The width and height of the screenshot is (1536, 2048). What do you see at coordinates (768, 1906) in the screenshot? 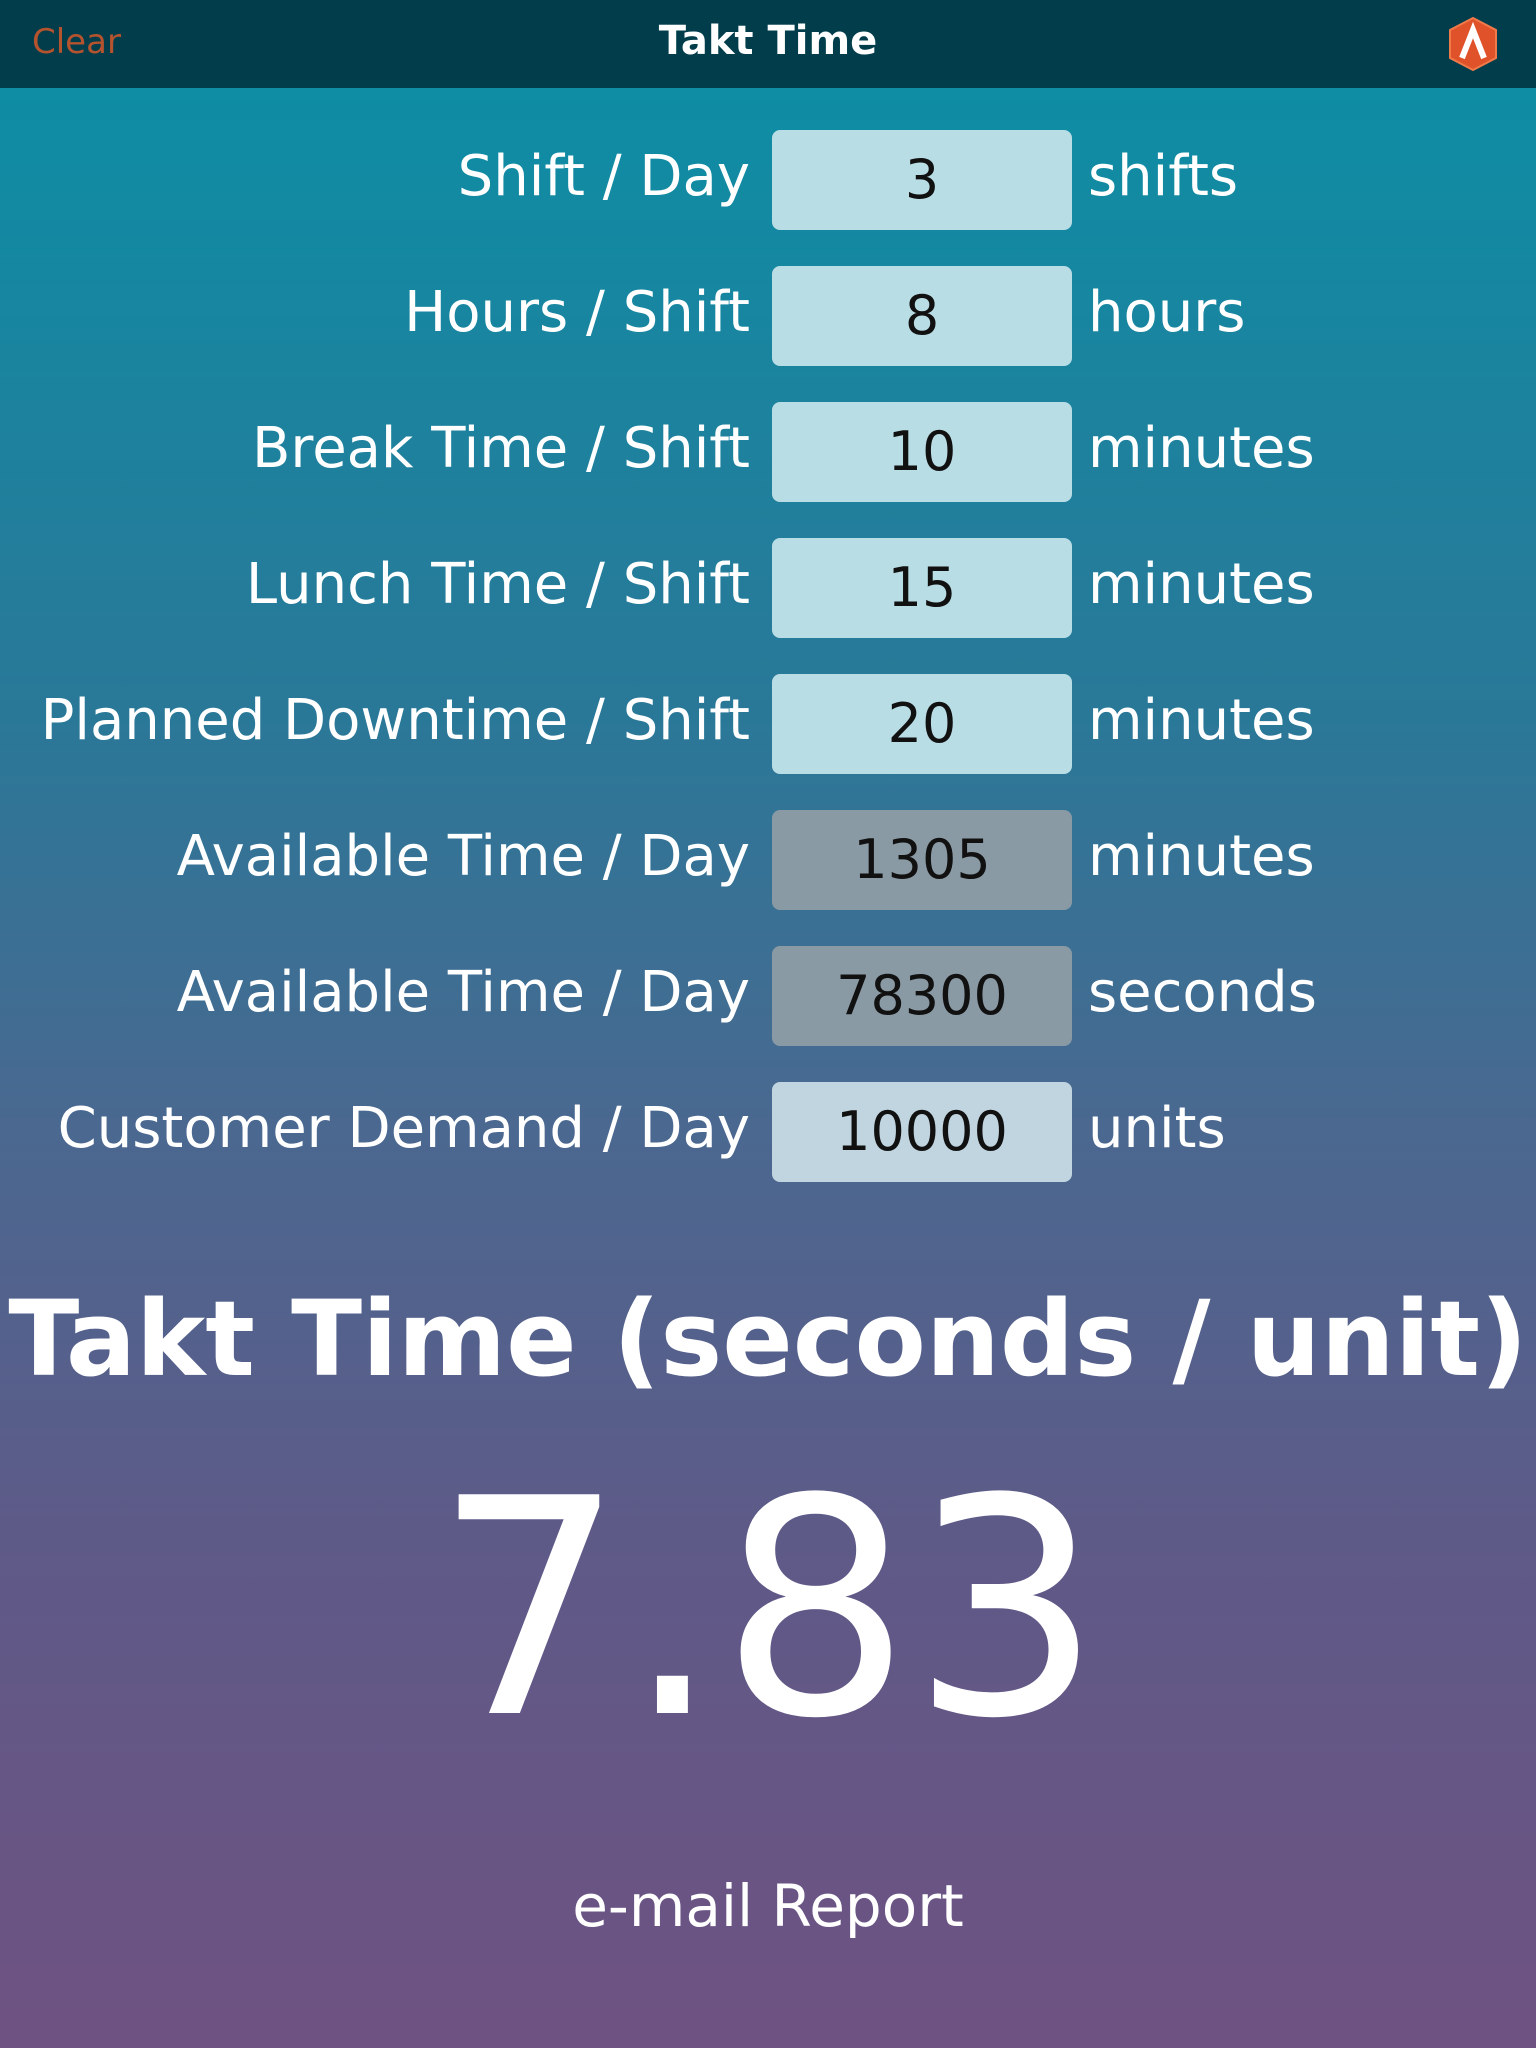
I see `email-report-button: e-mail Report` at bounding box center [768, 1906].